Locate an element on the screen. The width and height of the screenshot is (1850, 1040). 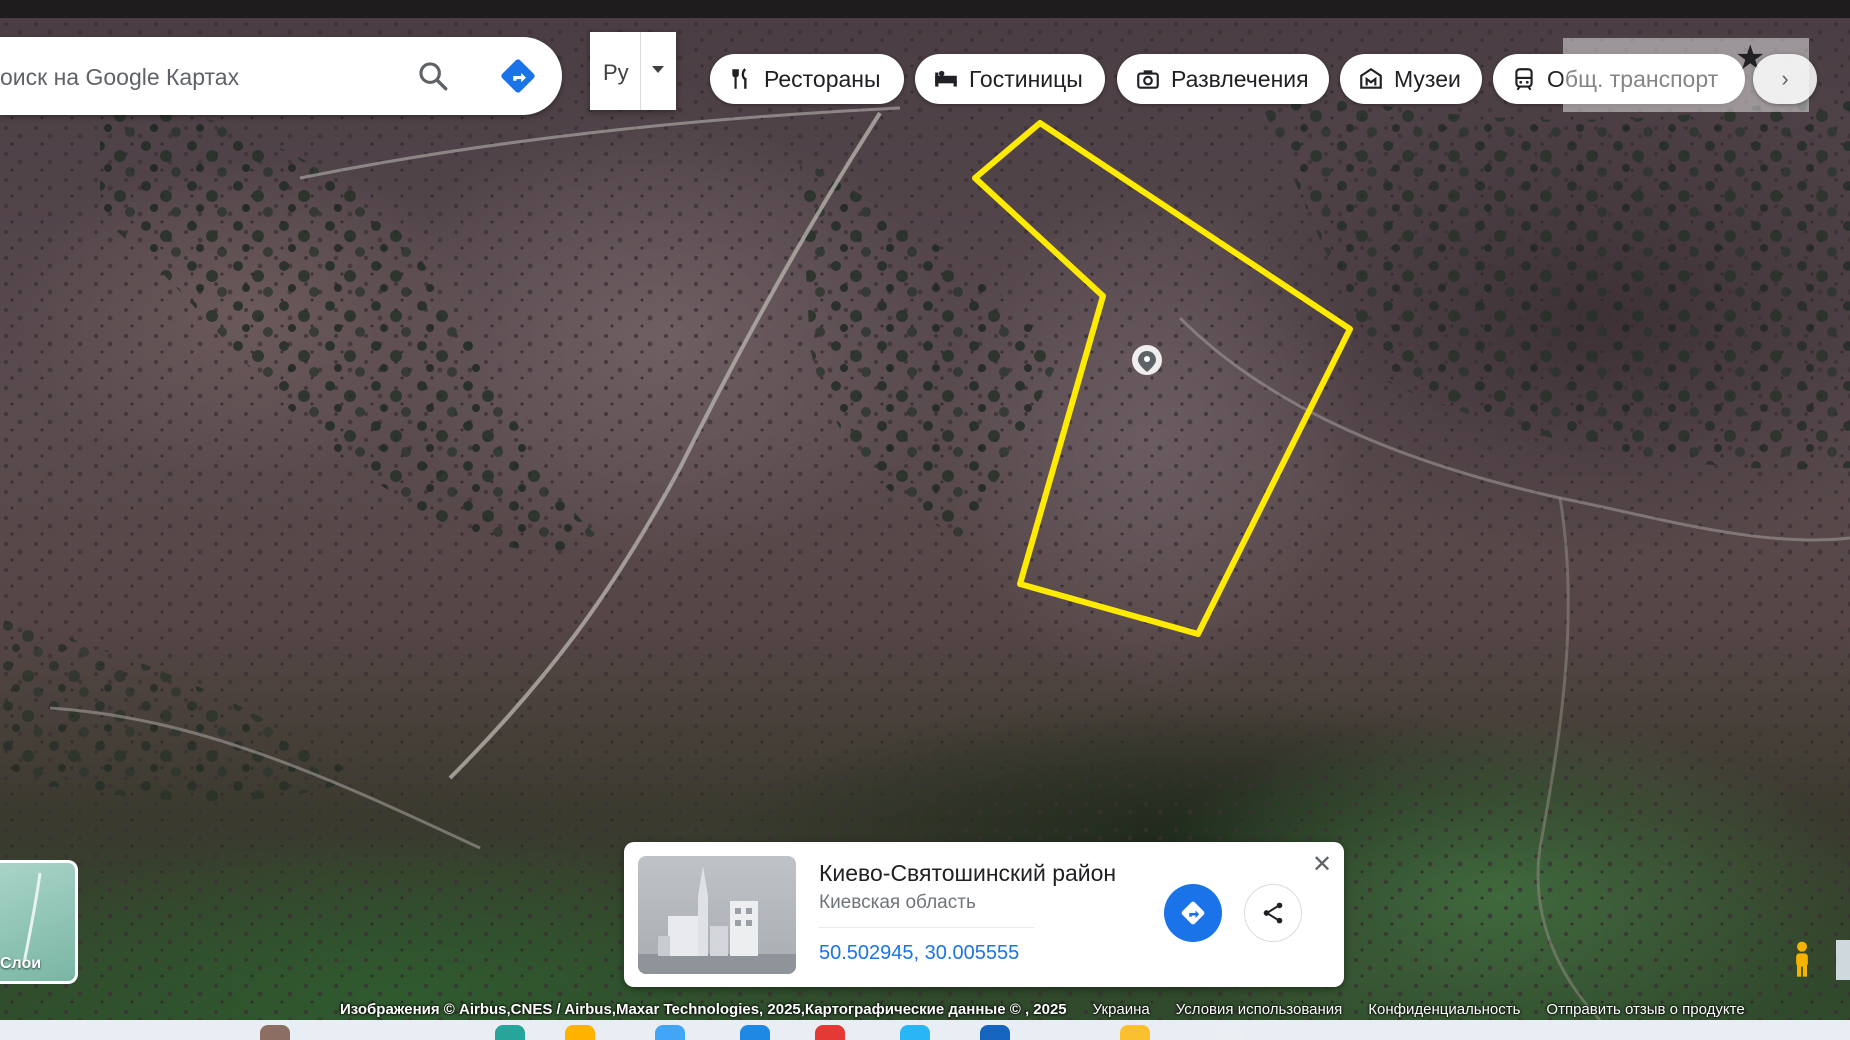
share-icon is located at coordinates (1273, 913).